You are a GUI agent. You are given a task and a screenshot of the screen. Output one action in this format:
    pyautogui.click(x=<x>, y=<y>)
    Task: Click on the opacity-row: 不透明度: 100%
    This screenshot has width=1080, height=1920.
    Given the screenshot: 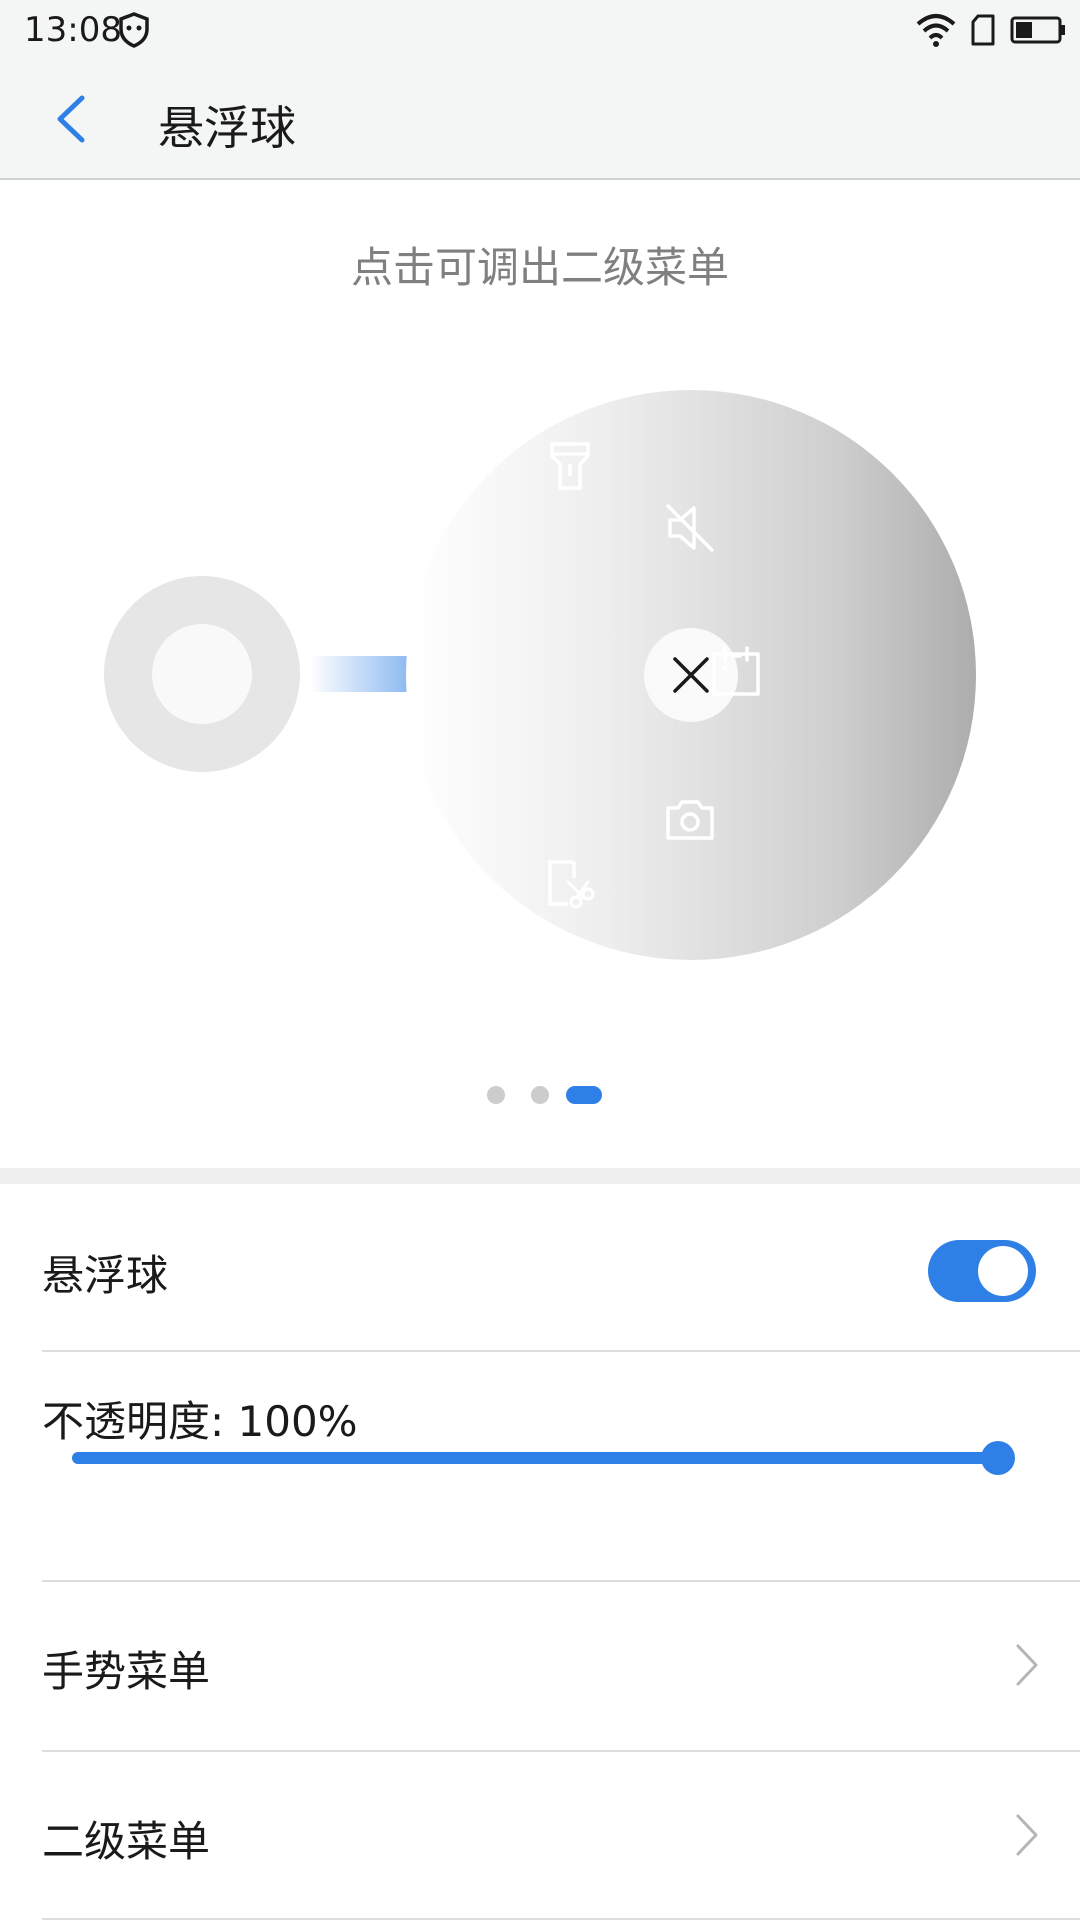 What is the action you would take?
    pyautogui.click(x=540, y=1467)
    